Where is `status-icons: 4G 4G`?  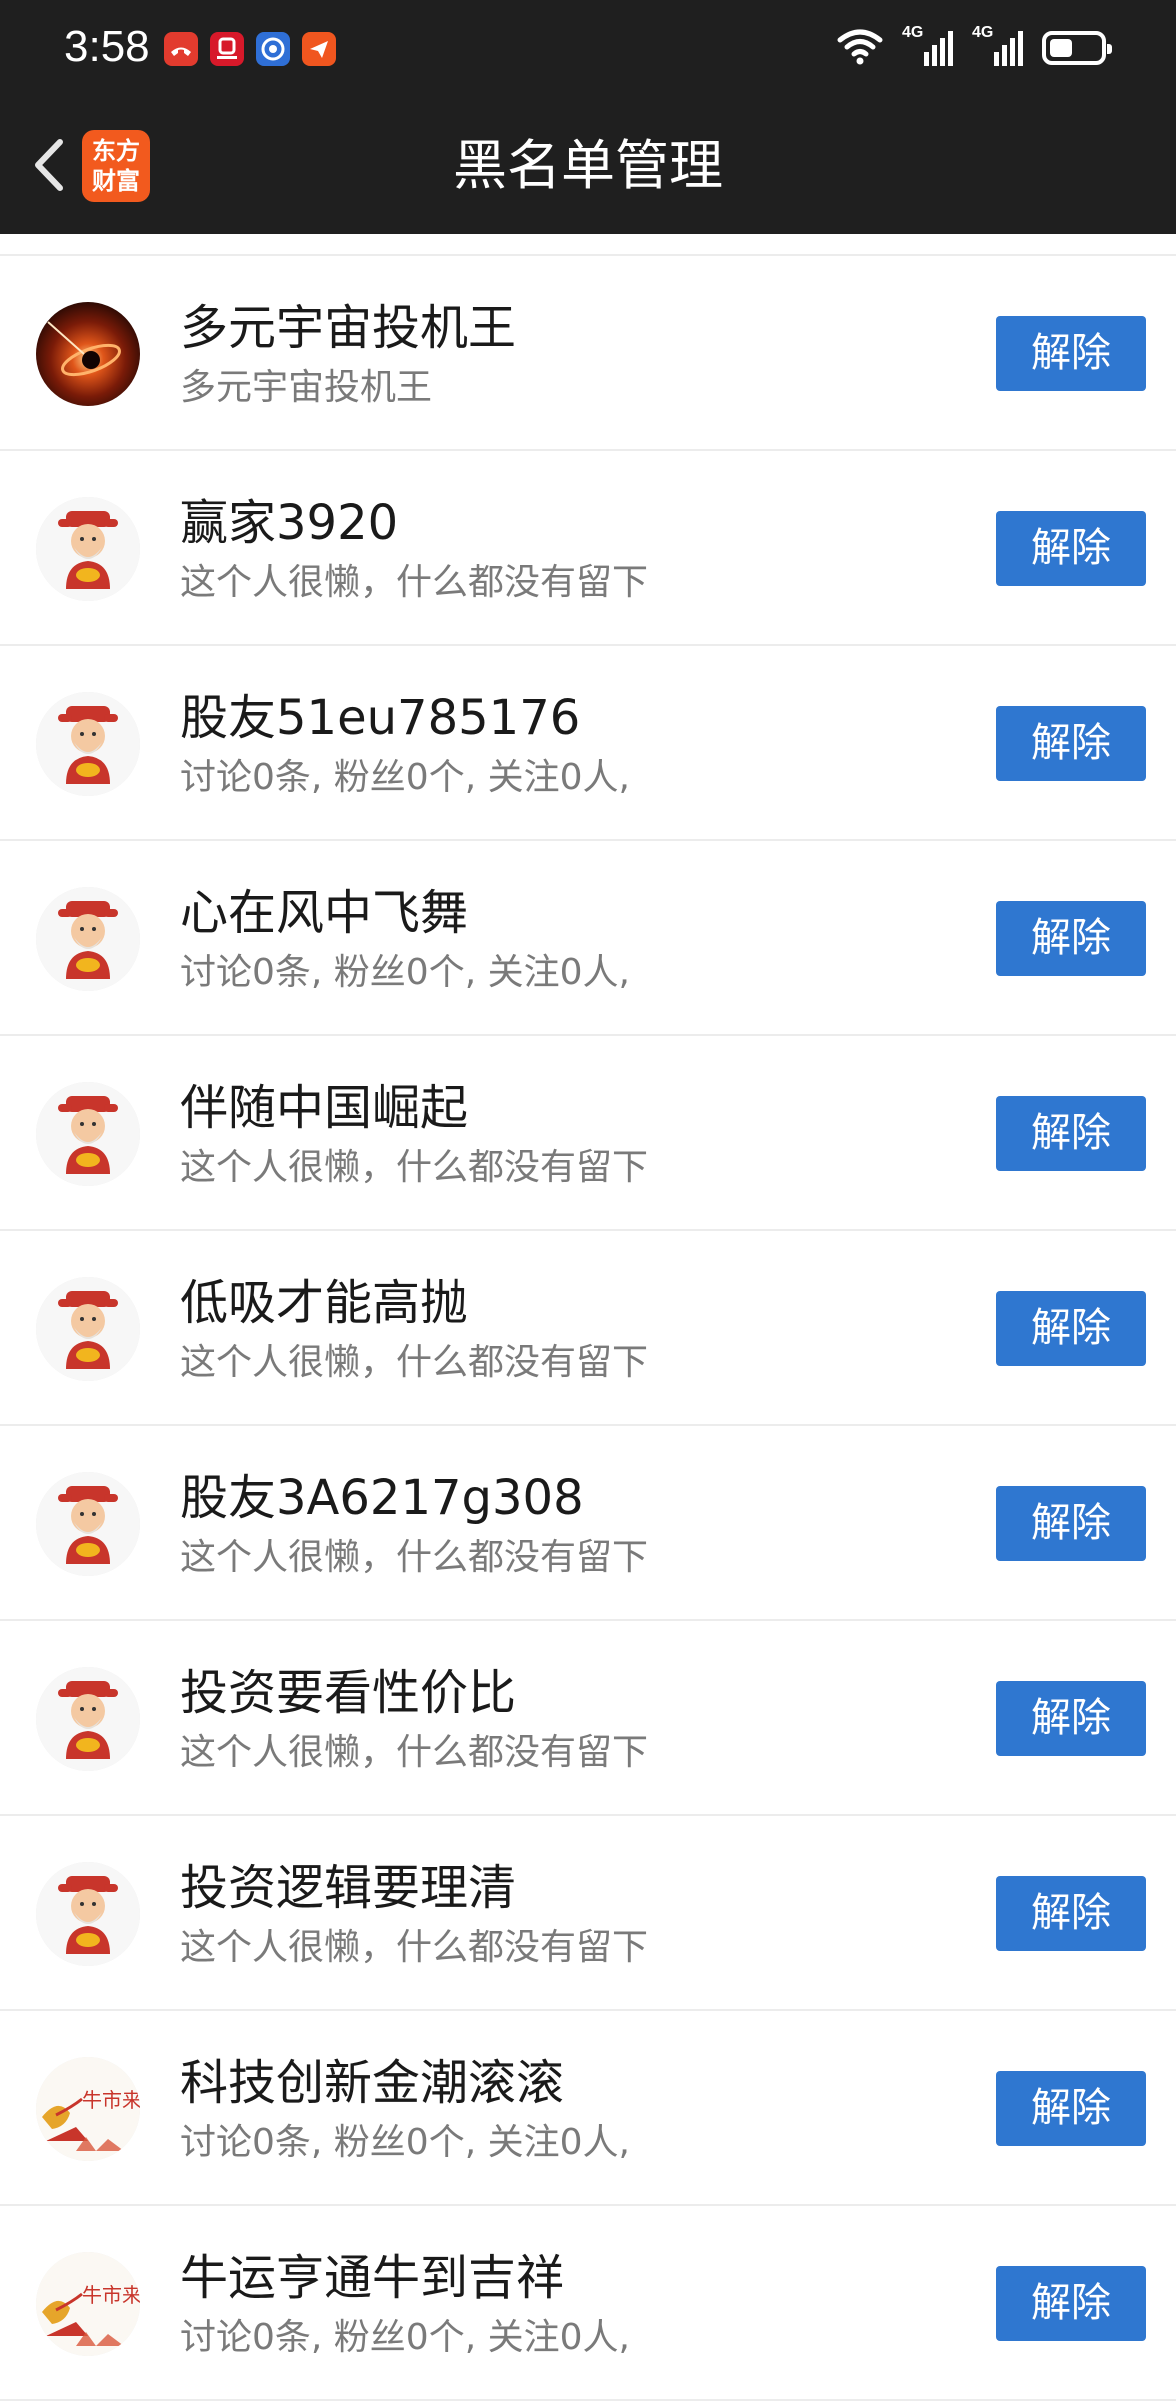
status-icons: 4G 4G is located at coordinates (974, 47).